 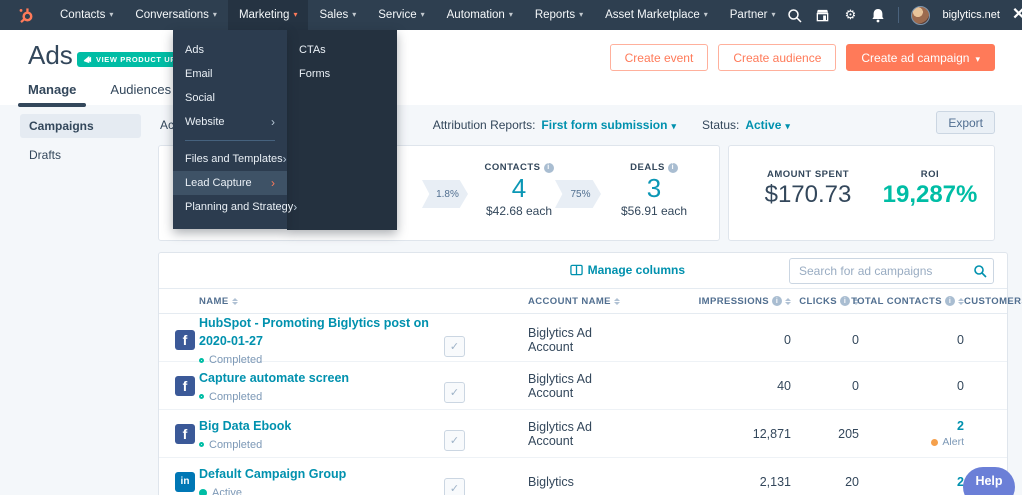 I want to click on nav-item-sales: Sales, so click(x=337, y=15).